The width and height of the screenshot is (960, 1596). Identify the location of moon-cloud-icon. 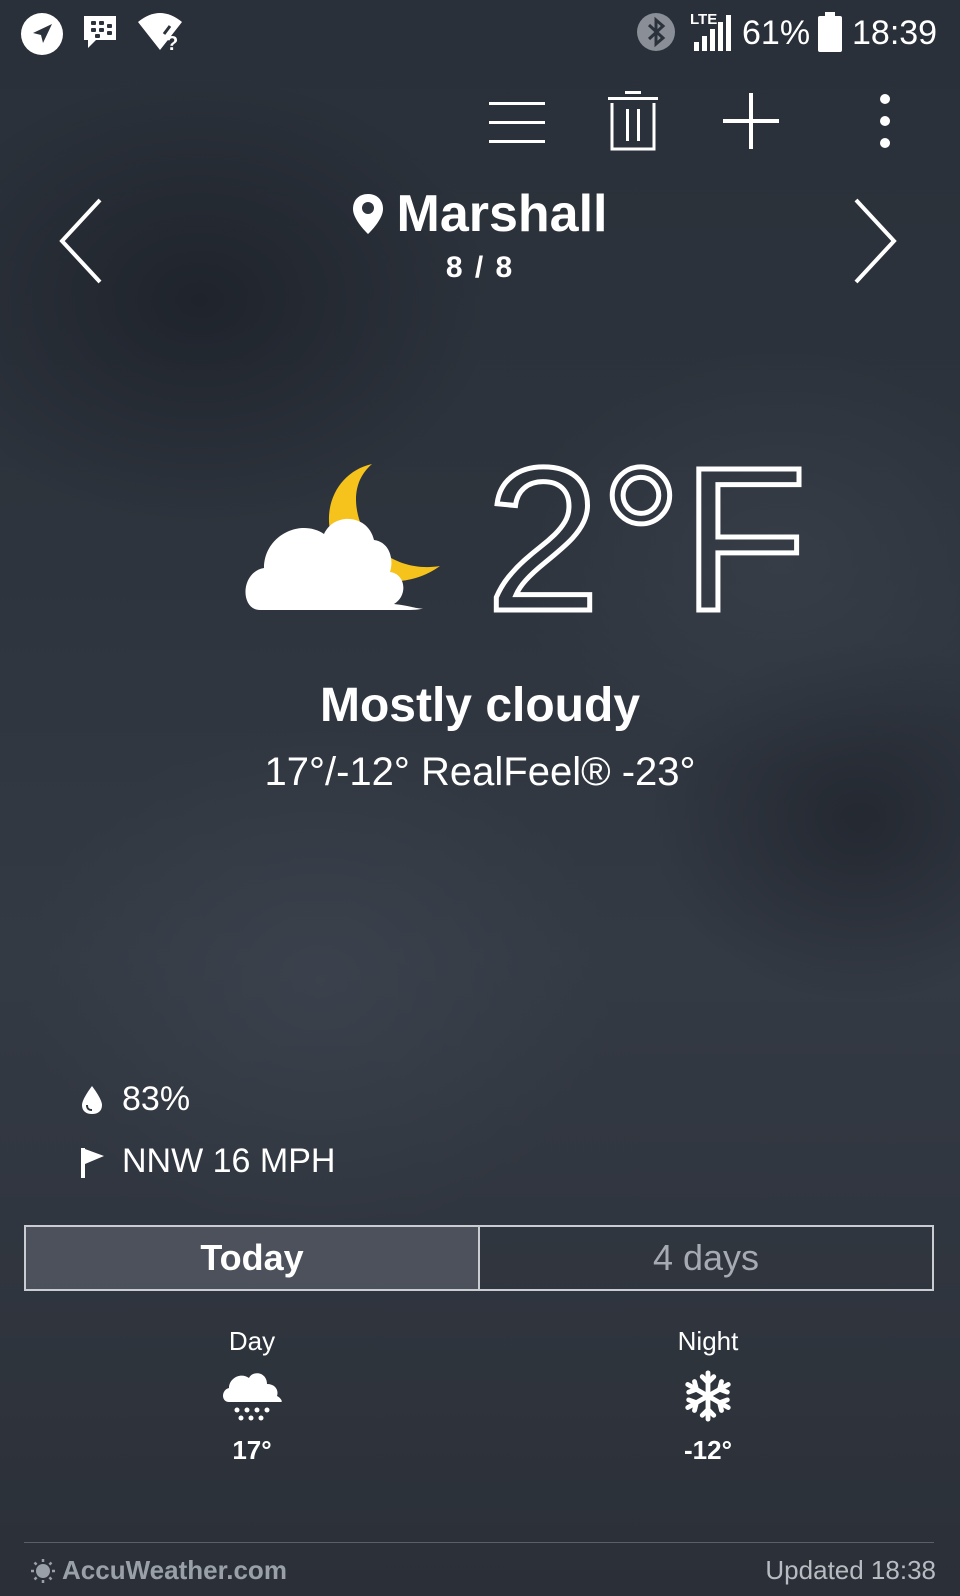
(349, 542).